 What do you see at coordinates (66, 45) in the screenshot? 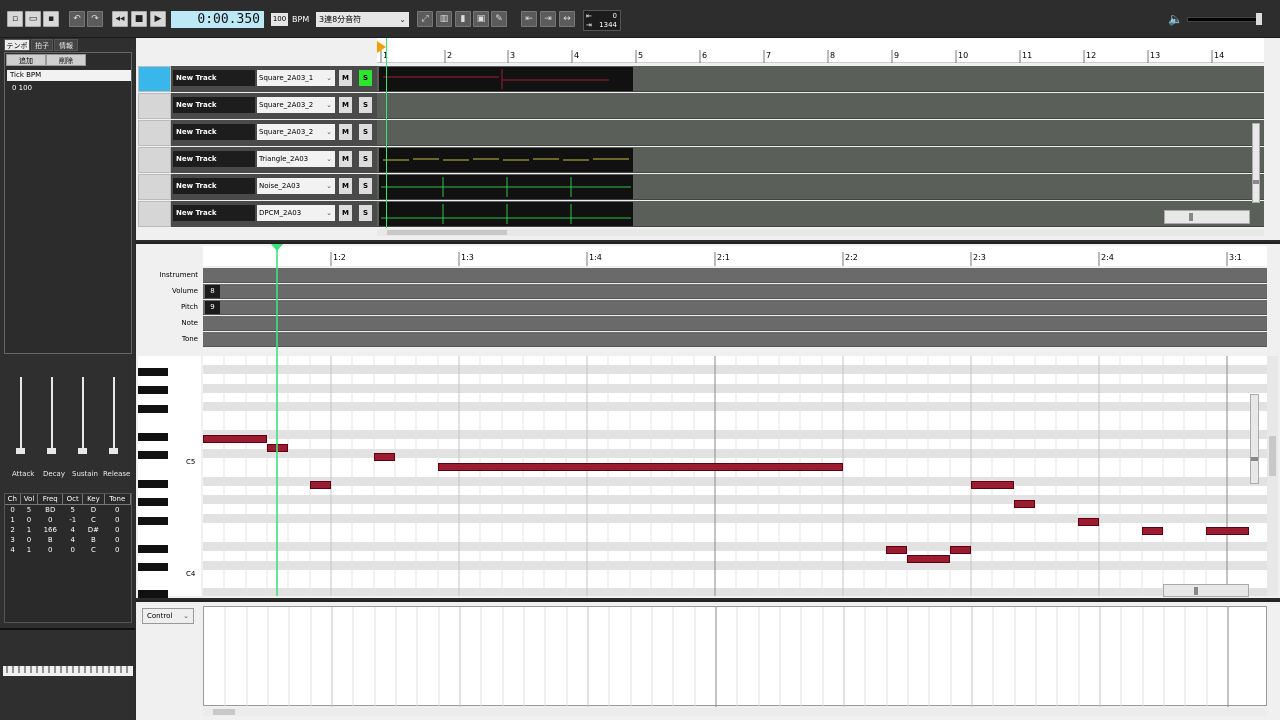
I see `tab-info: 情報` at bounding box center [66, 45].